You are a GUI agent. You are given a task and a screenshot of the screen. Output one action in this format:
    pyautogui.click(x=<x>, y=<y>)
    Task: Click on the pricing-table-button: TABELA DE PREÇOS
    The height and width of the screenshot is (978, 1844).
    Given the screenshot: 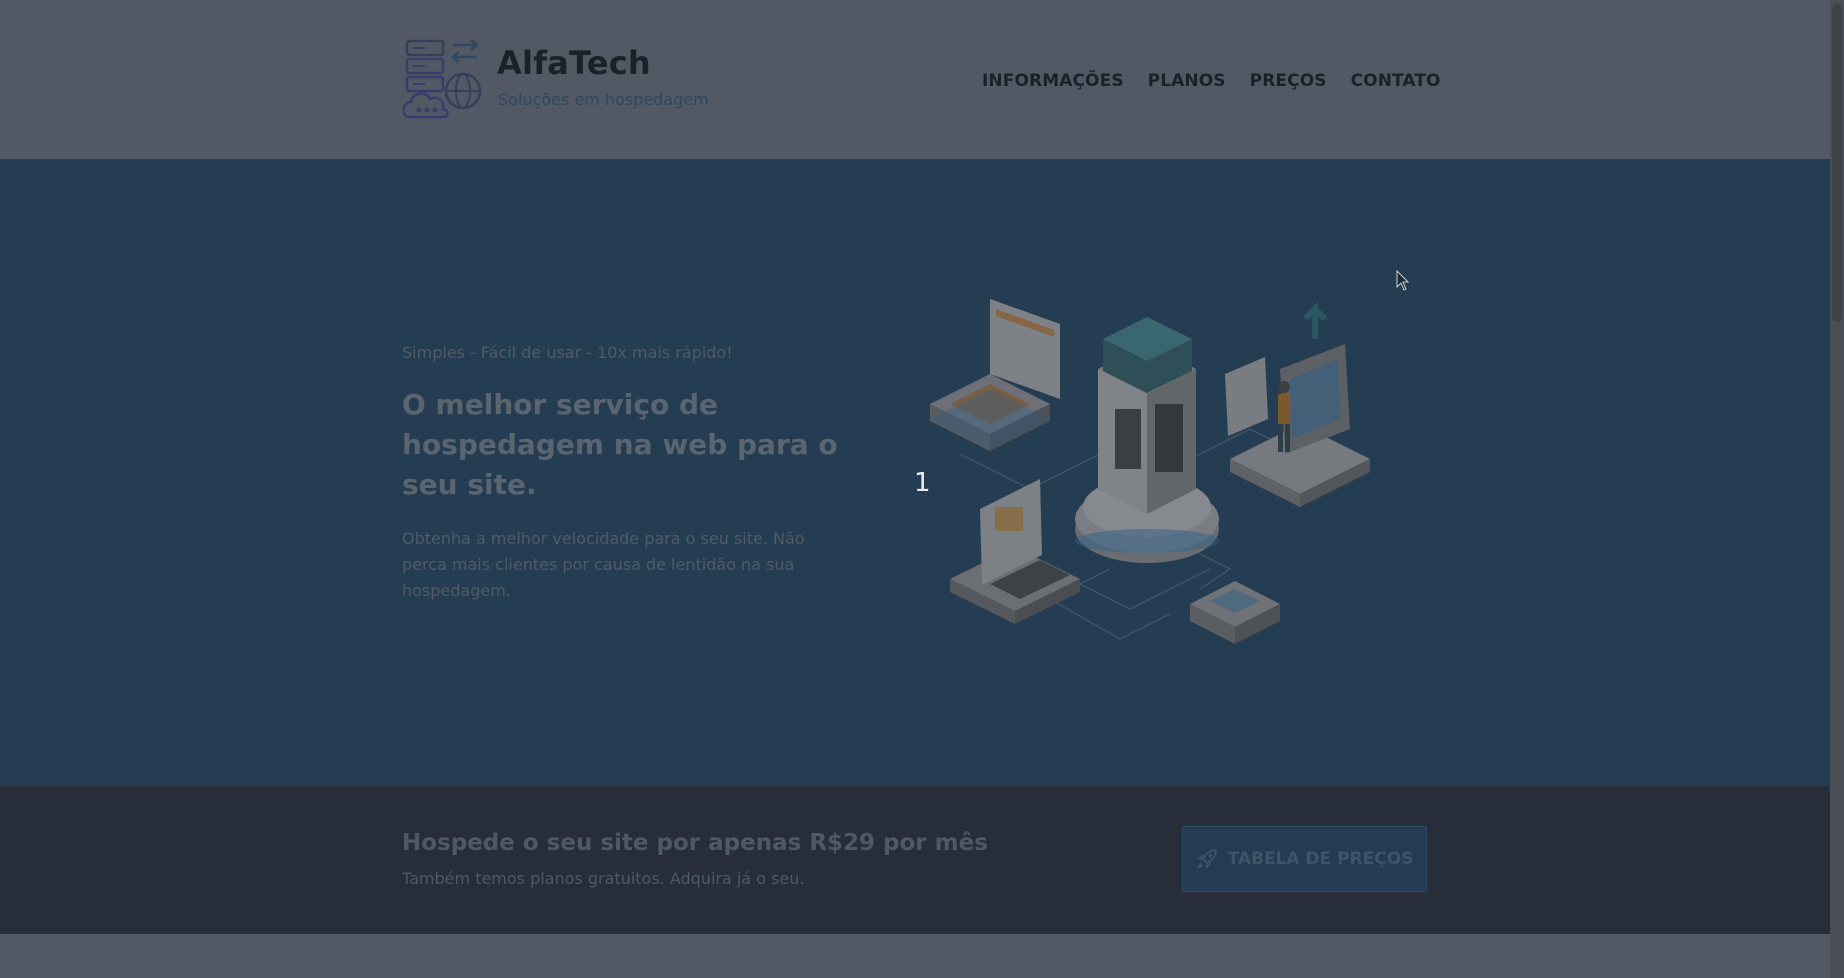 What is the action you would take?
    pyautogui.click(x=1304, y=859)
    